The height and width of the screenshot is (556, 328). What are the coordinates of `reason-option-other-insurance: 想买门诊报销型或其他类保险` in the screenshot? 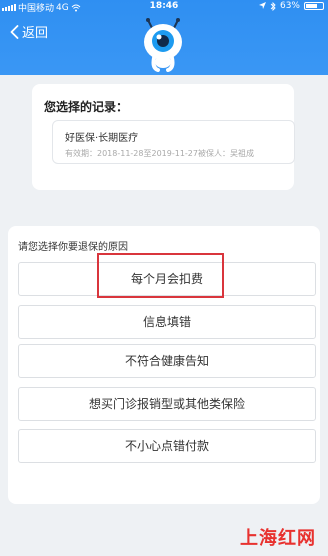 It's located at (167, 404).